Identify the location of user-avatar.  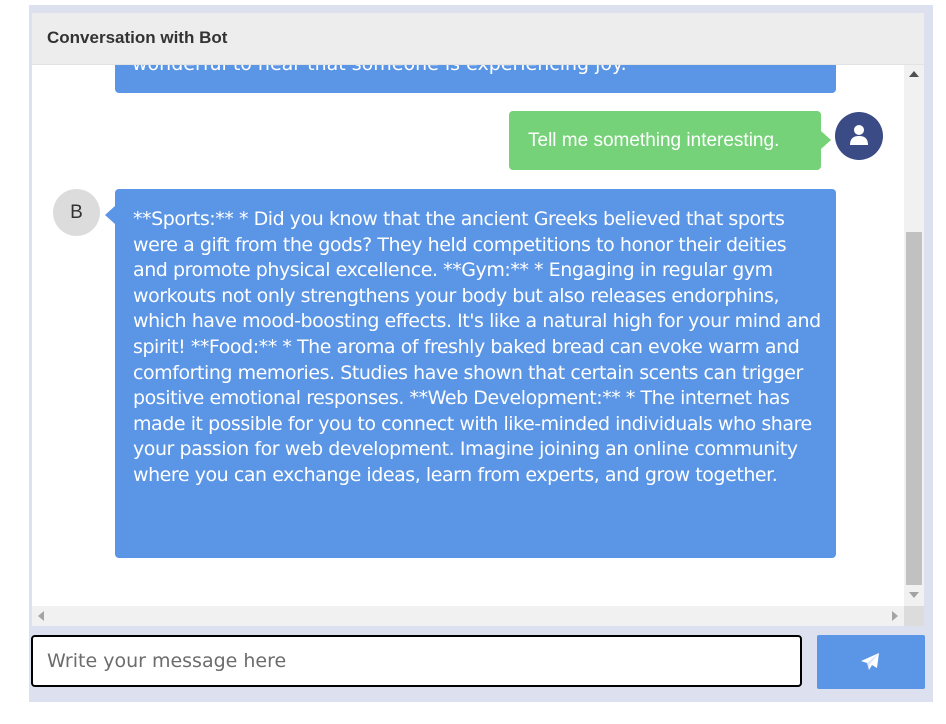
(859, 136).